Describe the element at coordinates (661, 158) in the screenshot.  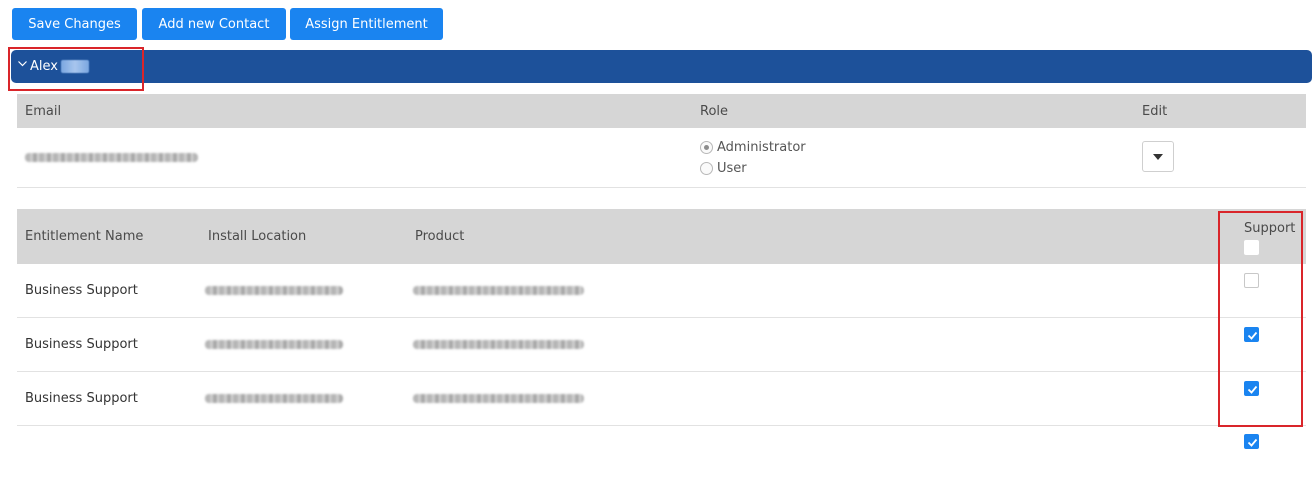
I see `contact-row: Administrator User` at that location.